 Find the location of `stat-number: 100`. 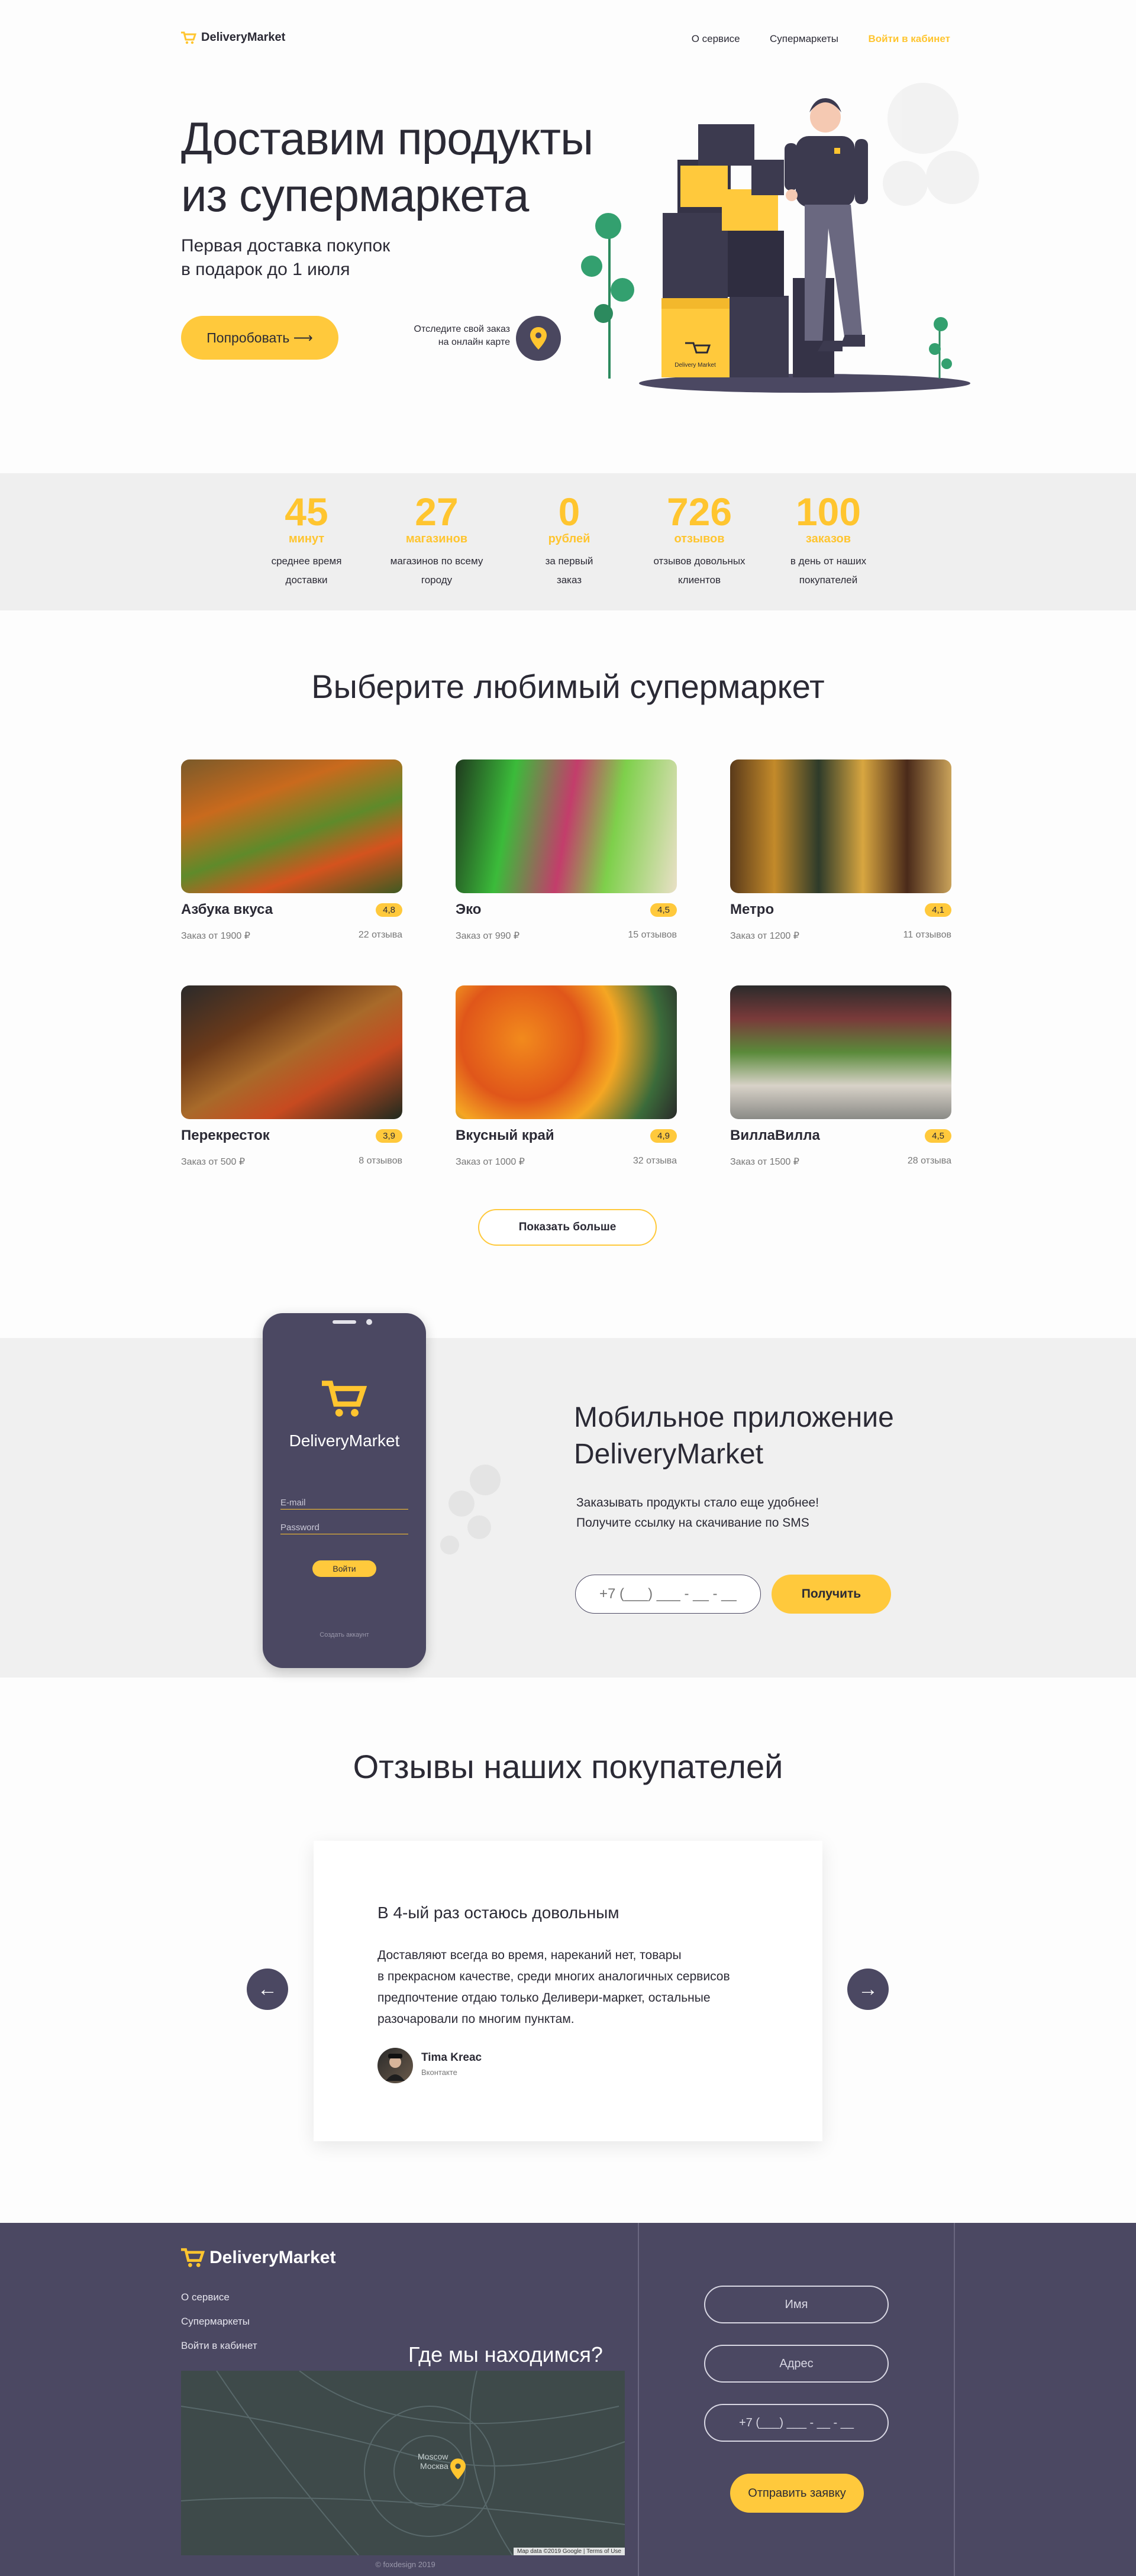

stat-number: 100 is located at coordinates (828, 512).